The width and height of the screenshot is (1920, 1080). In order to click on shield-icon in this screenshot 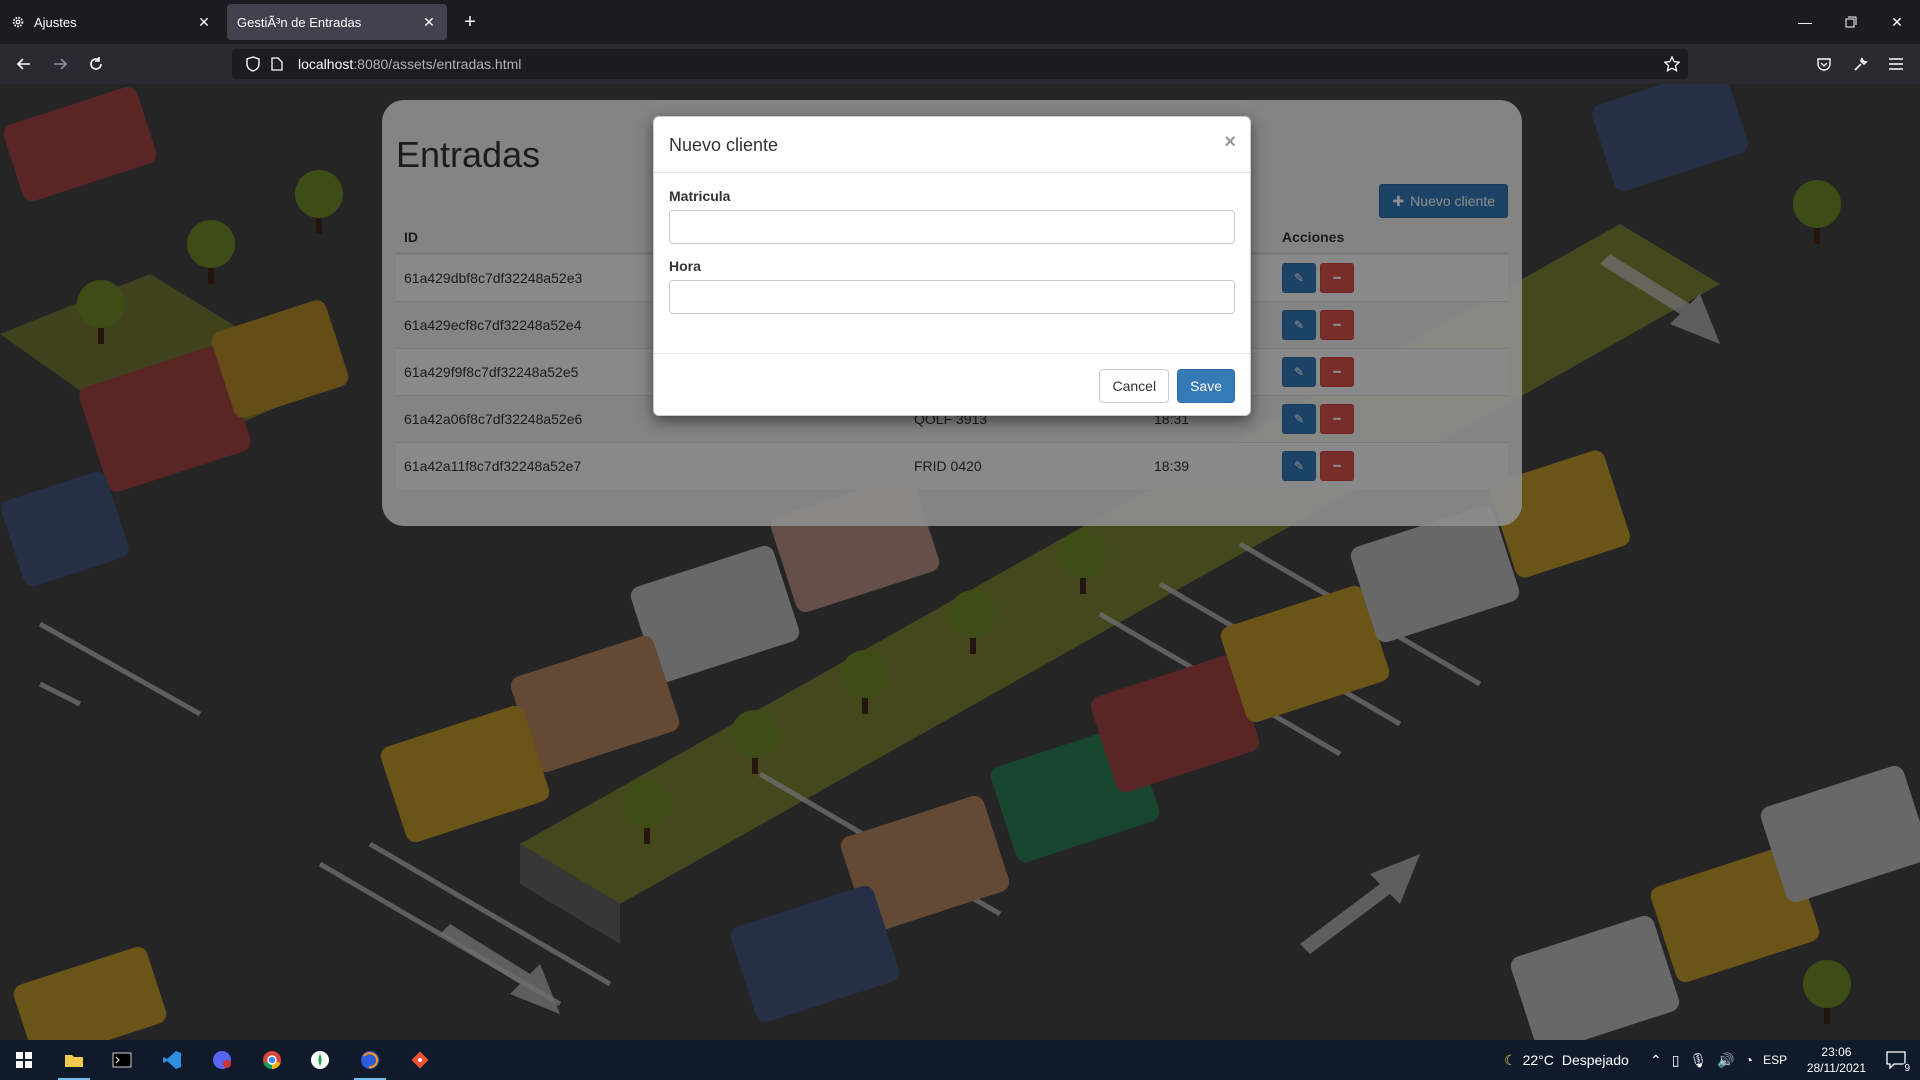, I will do `click(253, 64)`.